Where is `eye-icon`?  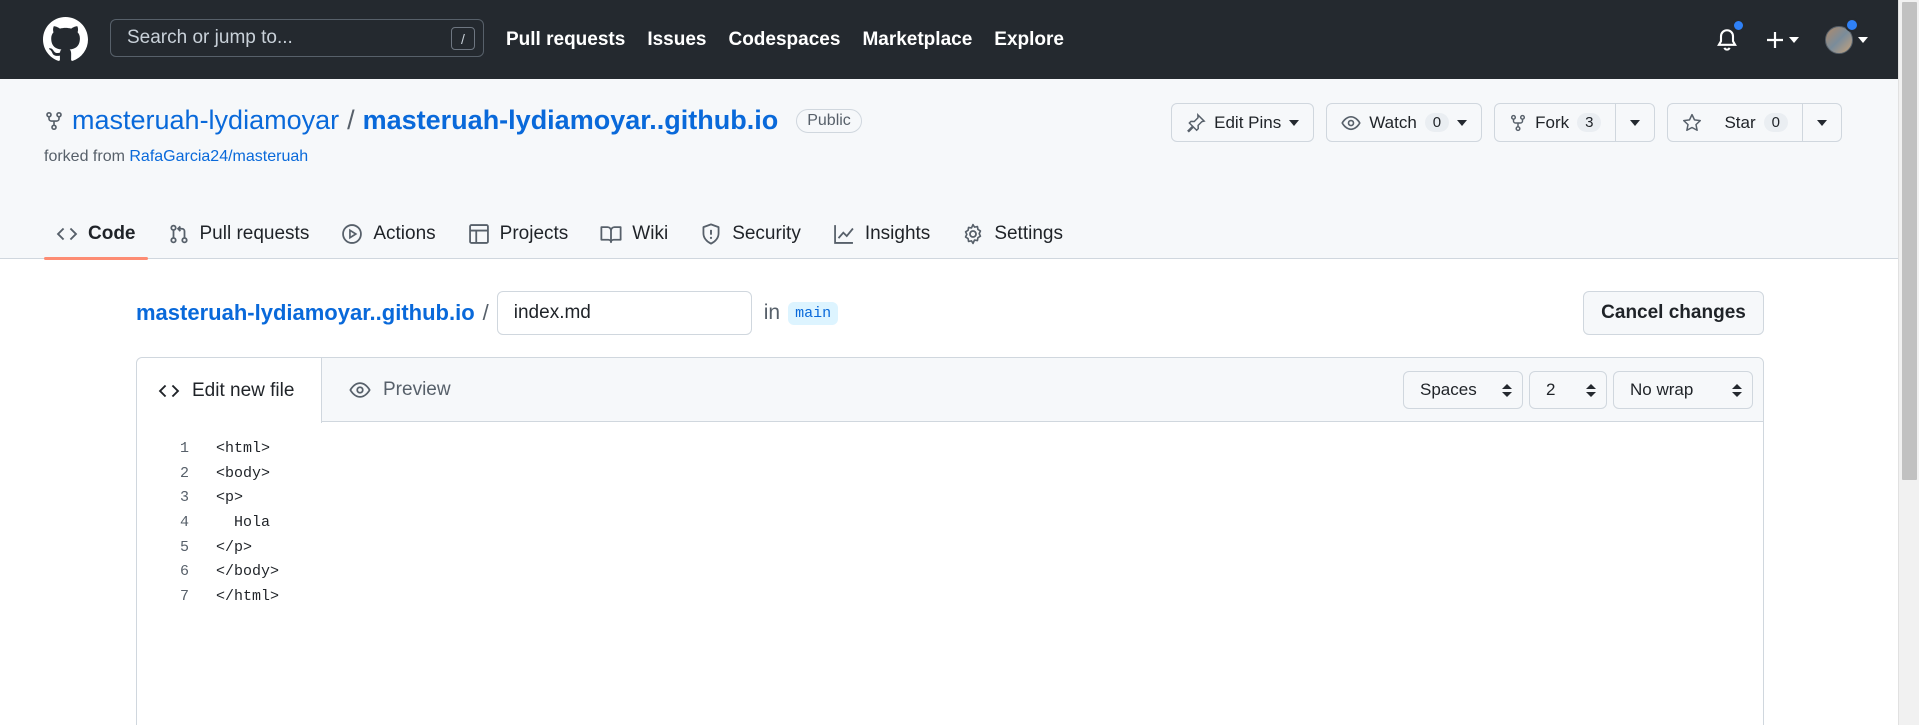 eye-icon is located at coordinates (1351, 122).